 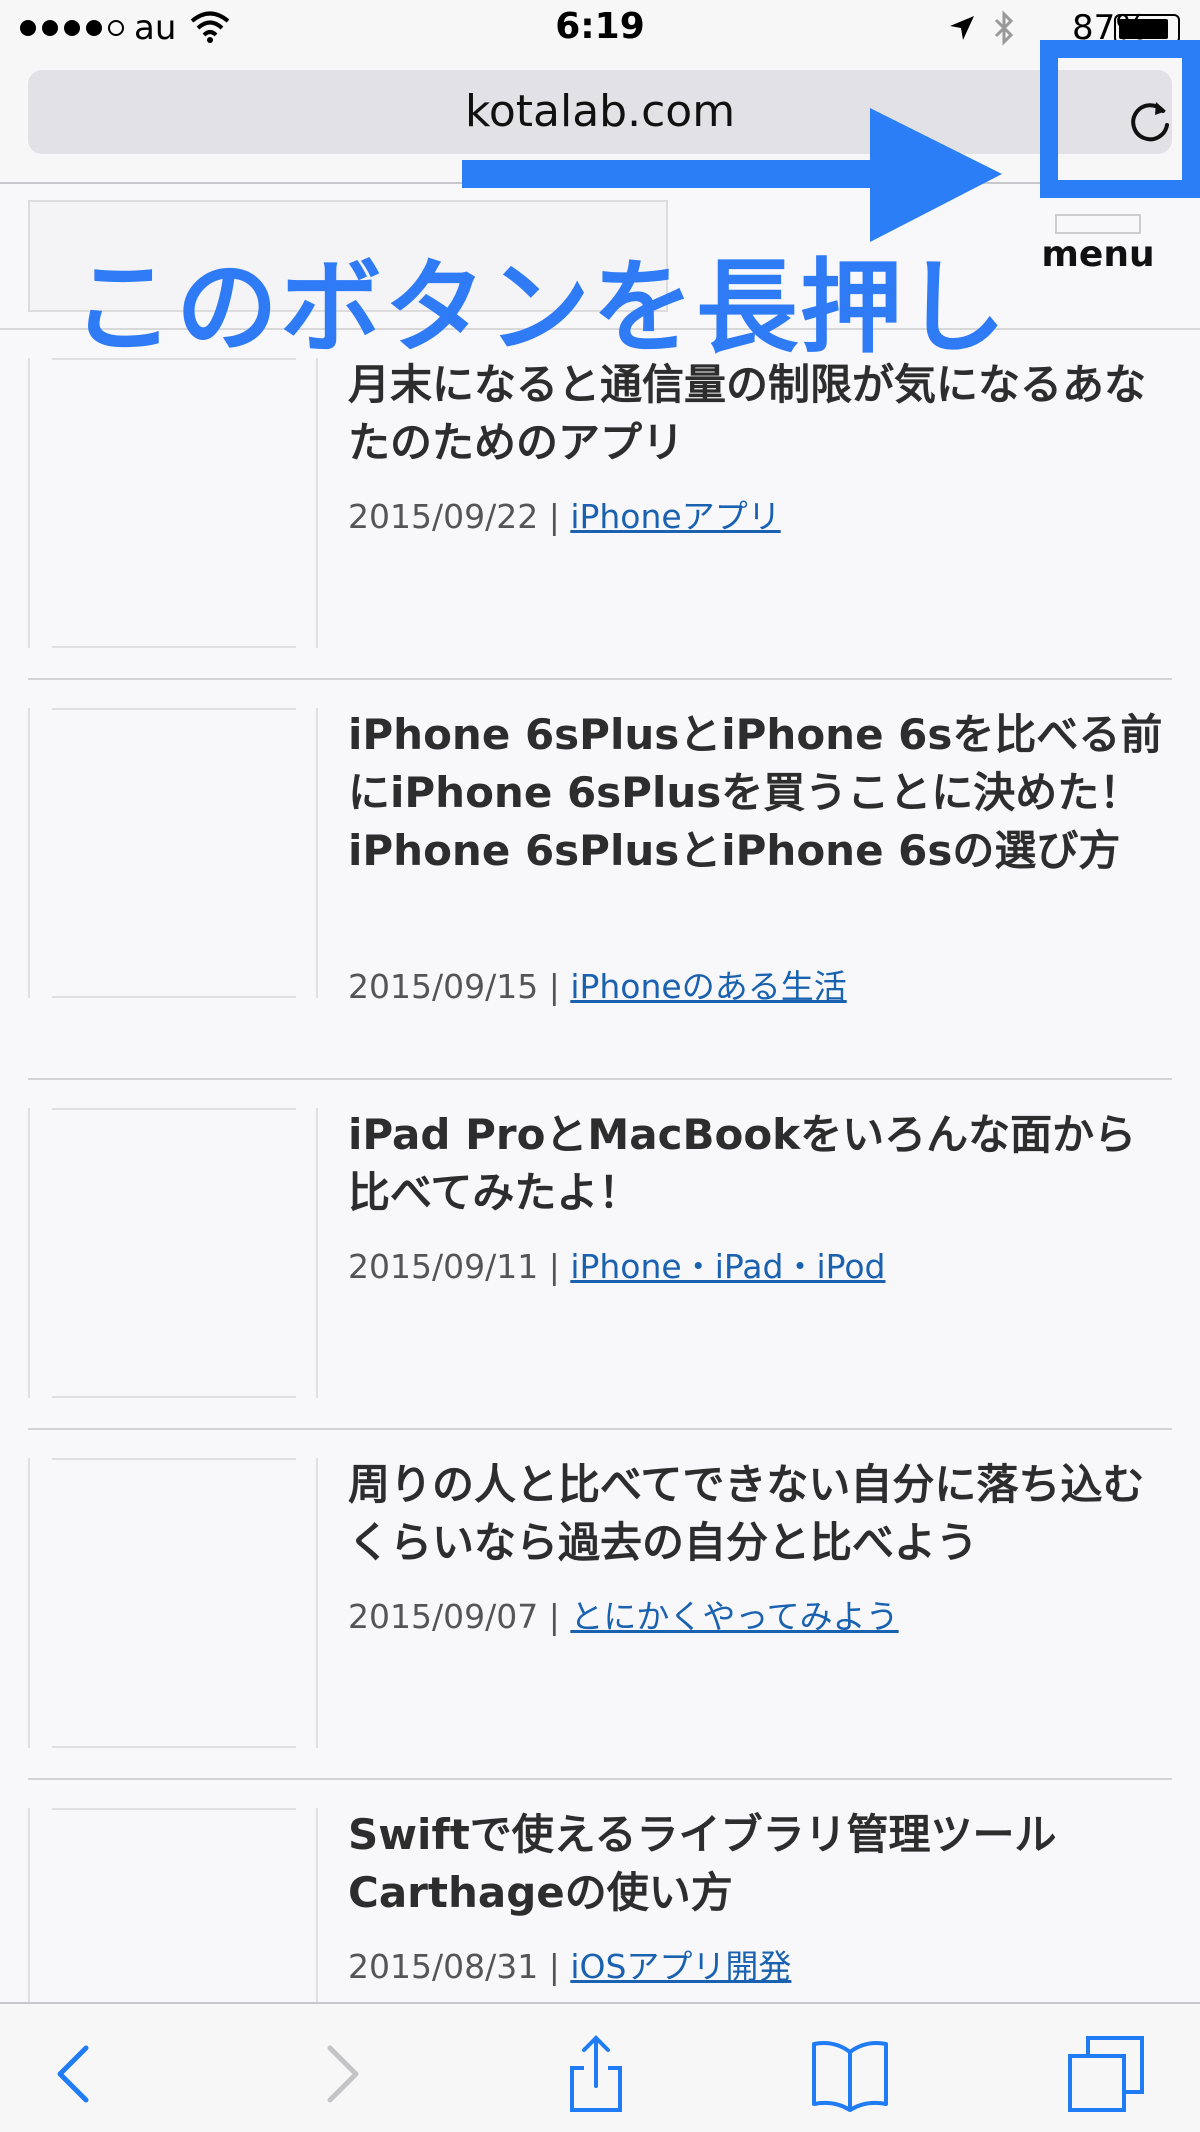 I want to click on article-meta: 2015/09/07 | とにかくやってみよう, so click(x=623, y=1614).